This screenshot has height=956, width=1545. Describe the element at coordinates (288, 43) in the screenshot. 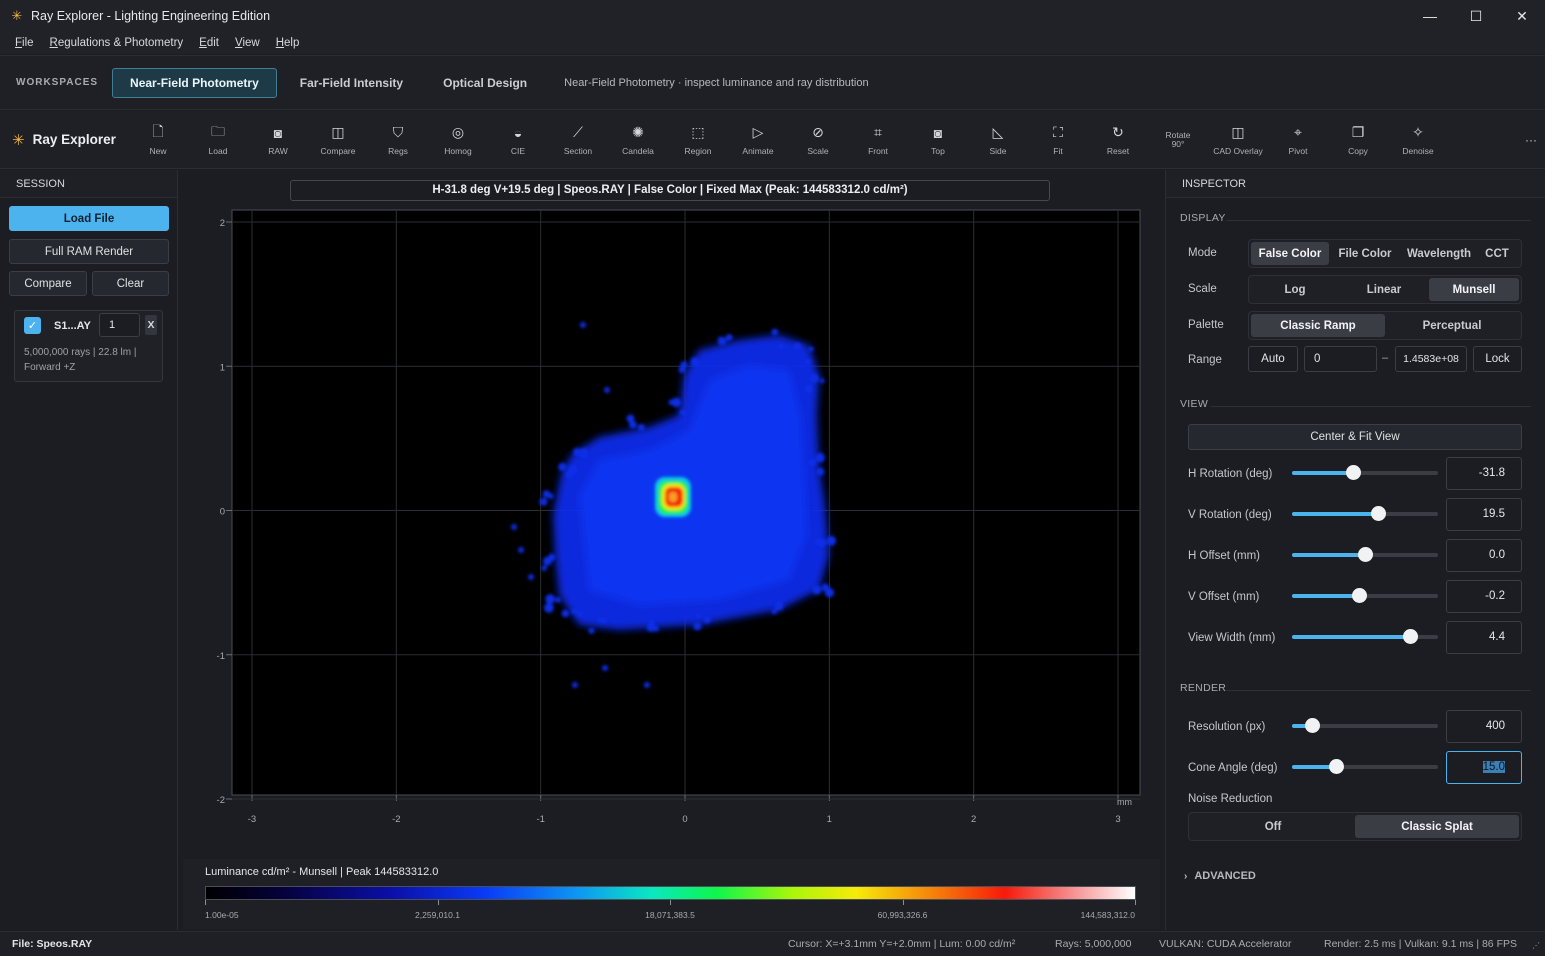

I see `menu-item-4: Help` at that location.